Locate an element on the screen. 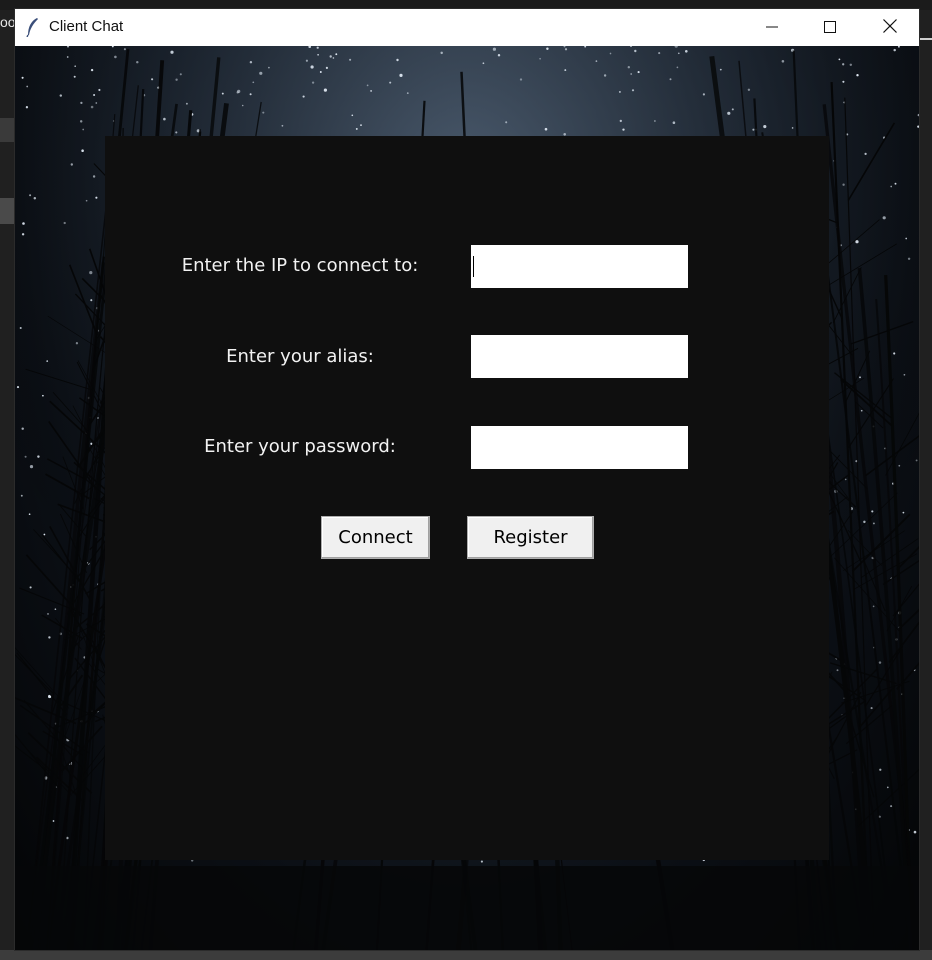 The width and height of the screenshot is (932, 960). background-window-label: oo is located at coordinates (7, 22).